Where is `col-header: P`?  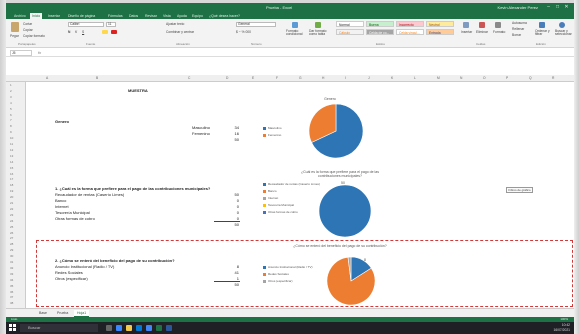 col-header: P is located at coordinates (507, 78).